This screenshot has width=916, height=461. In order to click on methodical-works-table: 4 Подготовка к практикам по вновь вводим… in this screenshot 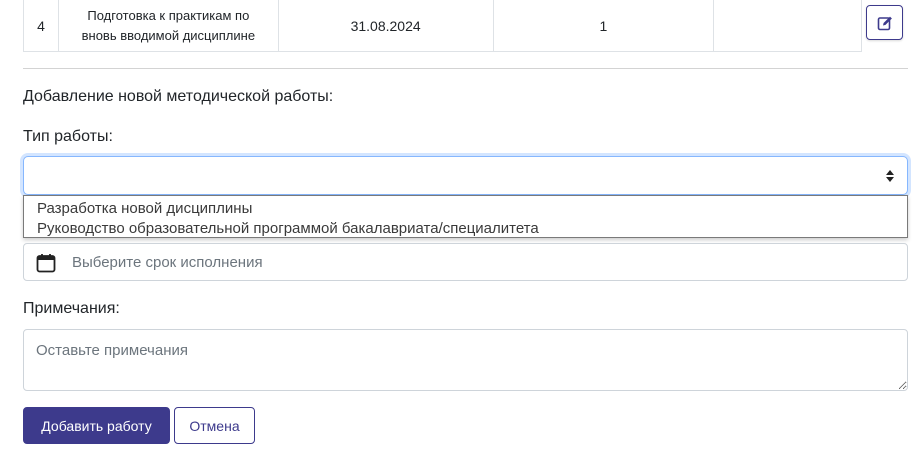, I will do `click(442, 26)`.